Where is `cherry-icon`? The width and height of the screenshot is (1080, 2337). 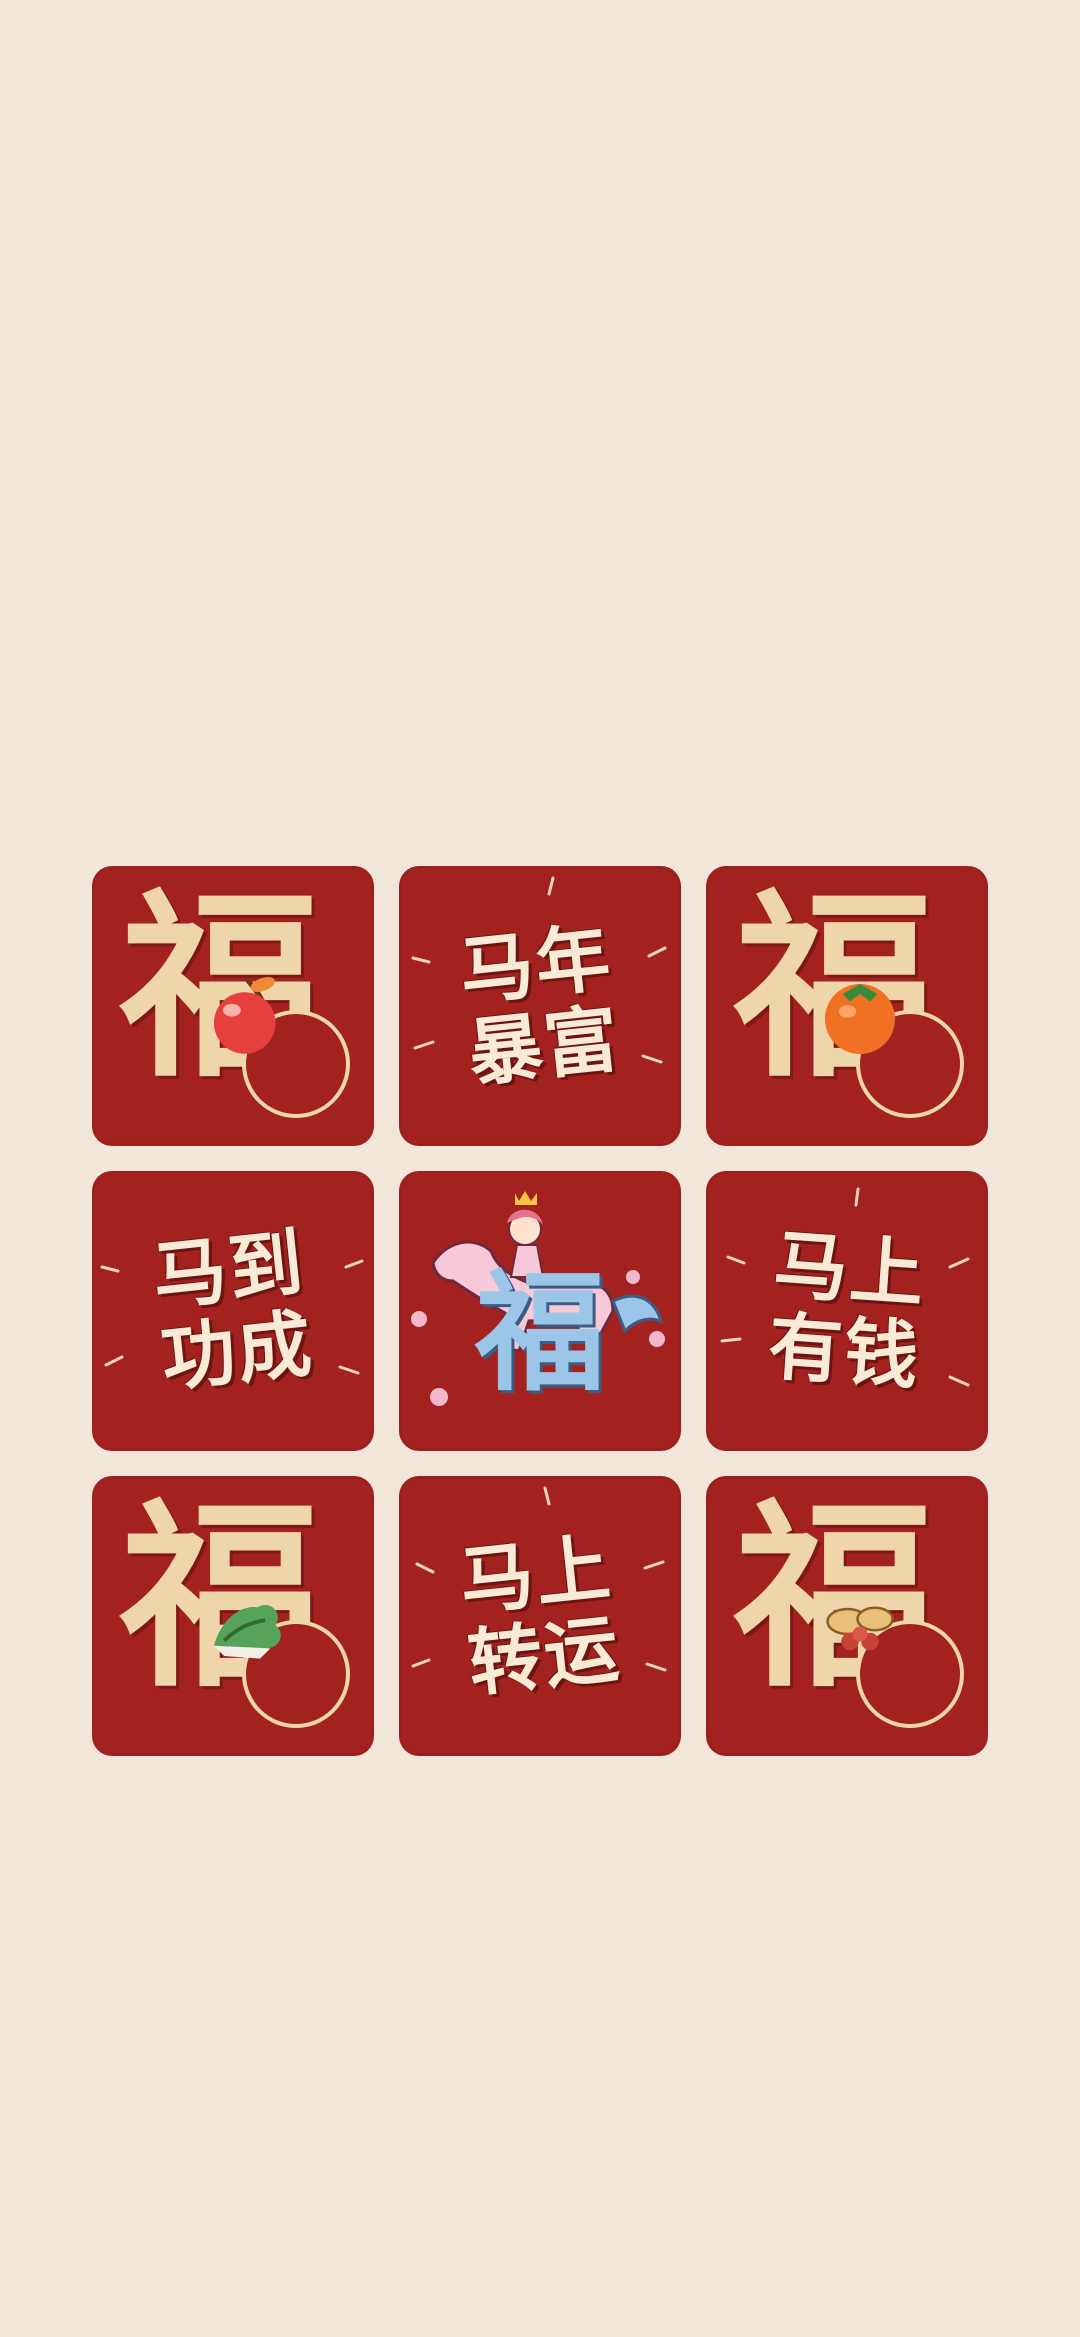 cherry-icon is located at coordinates (244, 1015).